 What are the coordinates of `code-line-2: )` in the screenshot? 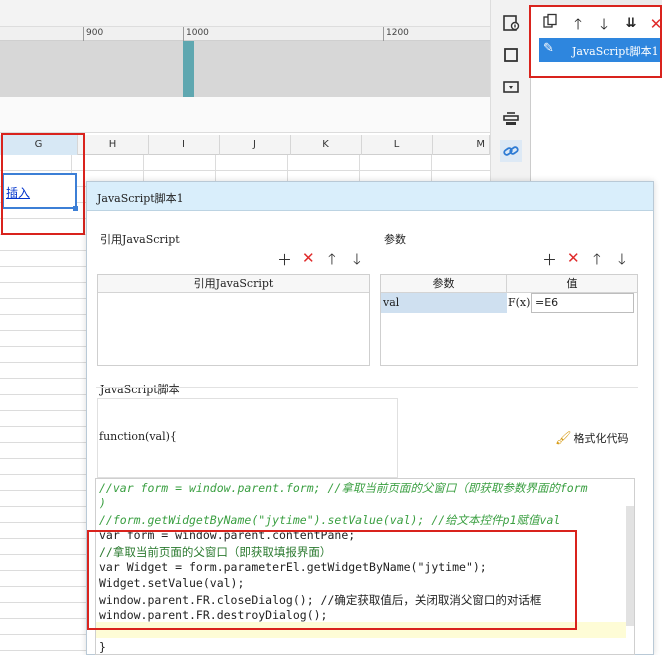 It's located at (102, 503).